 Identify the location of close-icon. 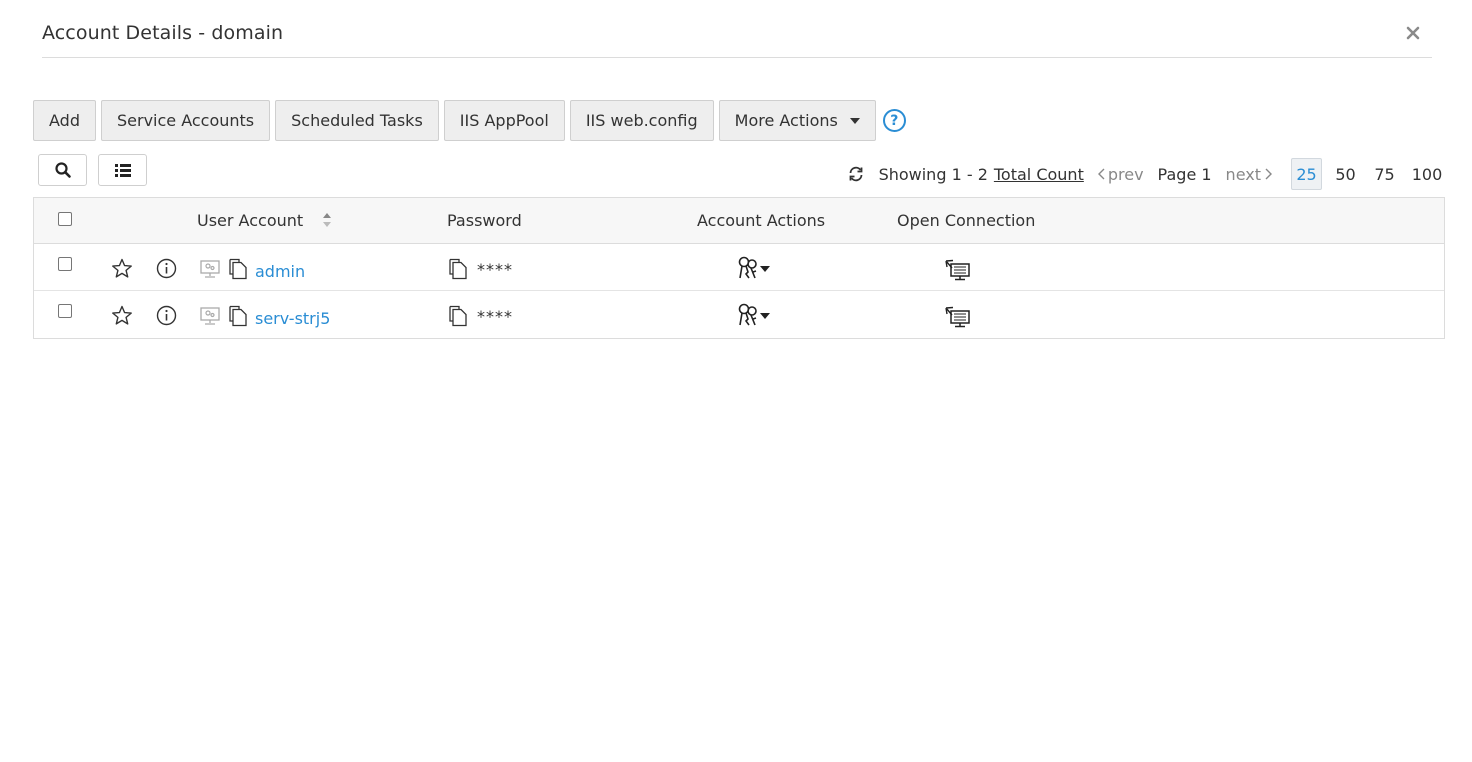
(1413, 33).